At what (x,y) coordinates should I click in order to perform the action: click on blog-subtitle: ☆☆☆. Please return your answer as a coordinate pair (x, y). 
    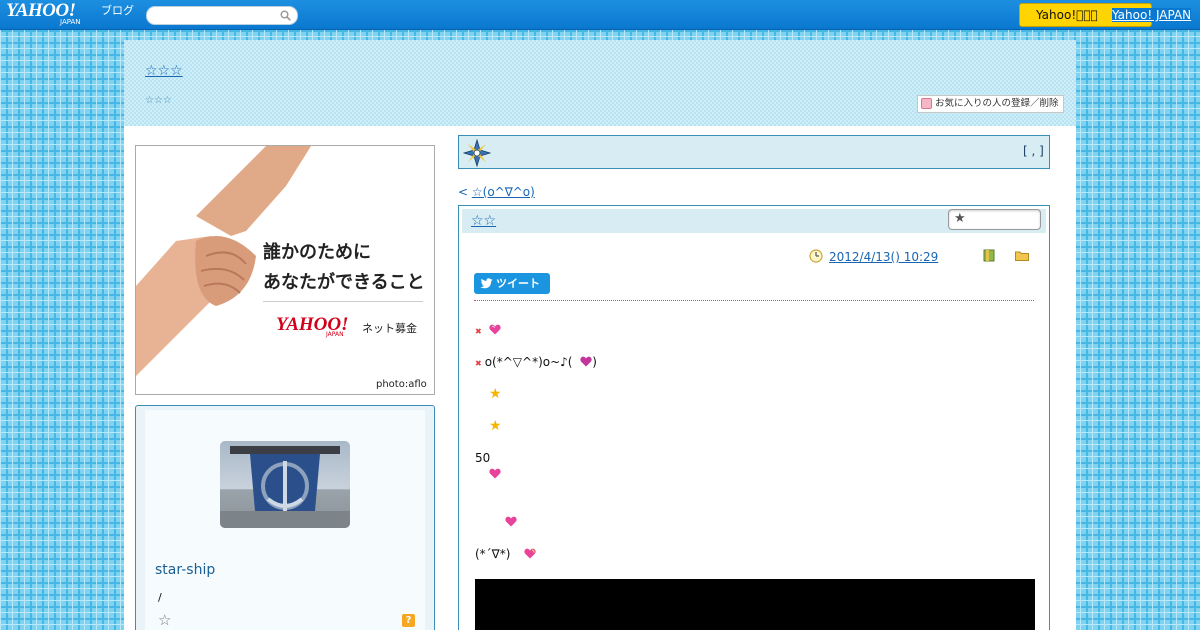
    Looking at the image, I should click on (158, 100).